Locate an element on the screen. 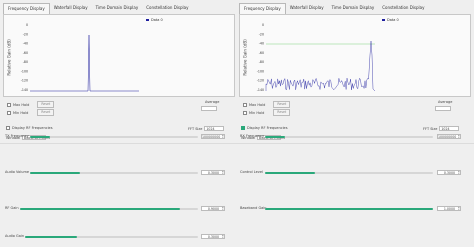 The width and height of the screenshot is (474, 247). audio-gain-slider is located at coordinates (111, 237).